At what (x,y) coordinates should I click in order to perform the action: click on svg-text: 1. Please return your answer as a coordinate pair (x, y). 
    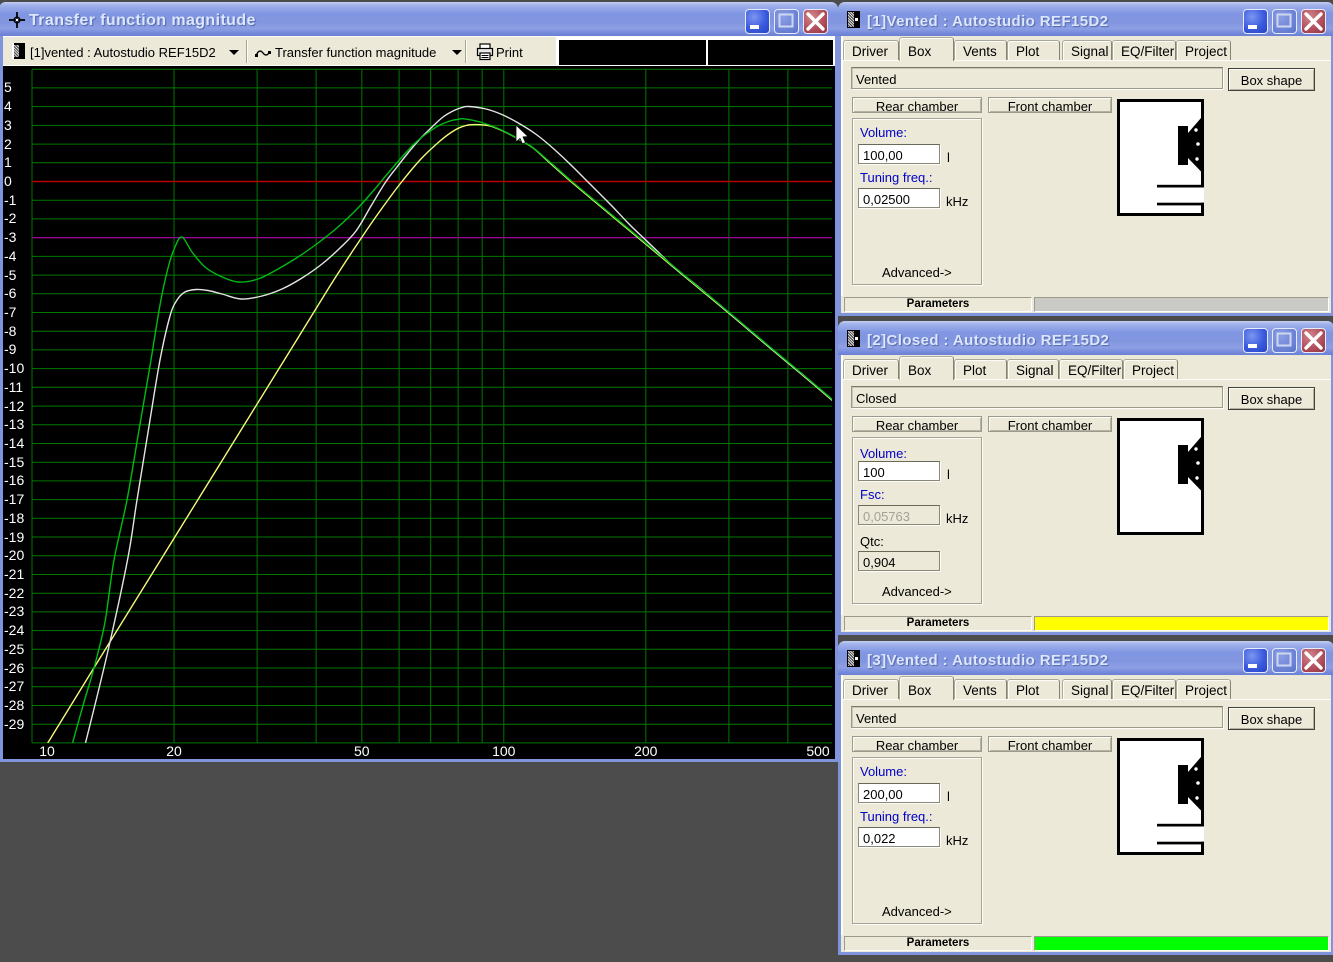
    Looking at the image, I should click on (8, 162).